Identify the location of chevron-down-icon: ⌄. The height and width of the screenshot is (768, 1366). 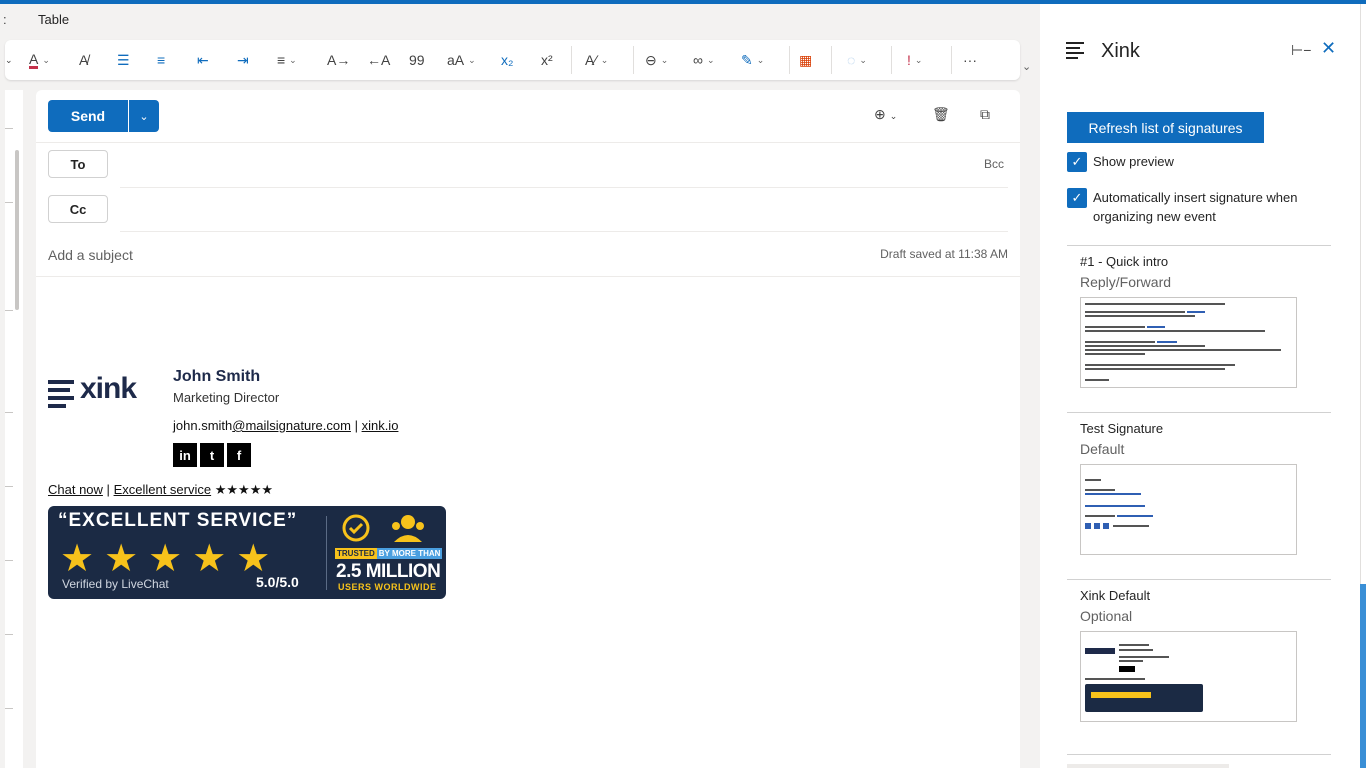
(9, 60).